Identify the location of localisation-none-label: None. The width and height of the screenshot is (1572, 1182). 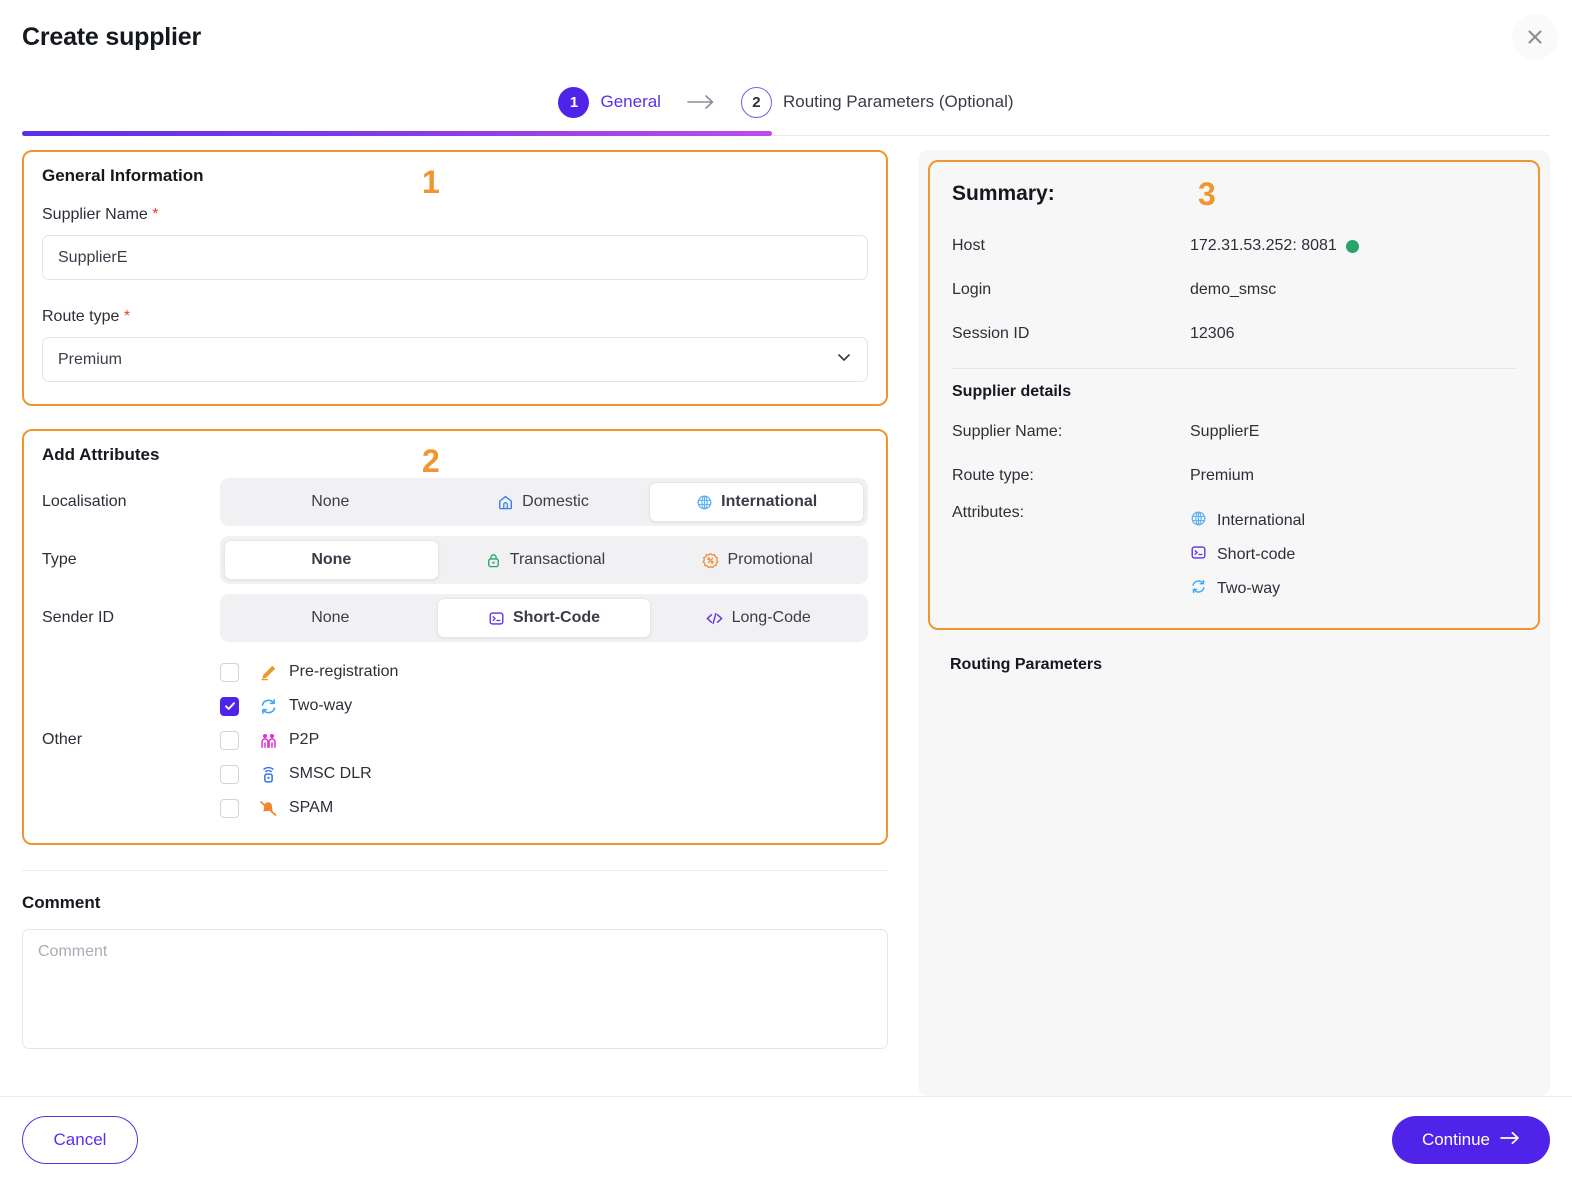
(330, 501).